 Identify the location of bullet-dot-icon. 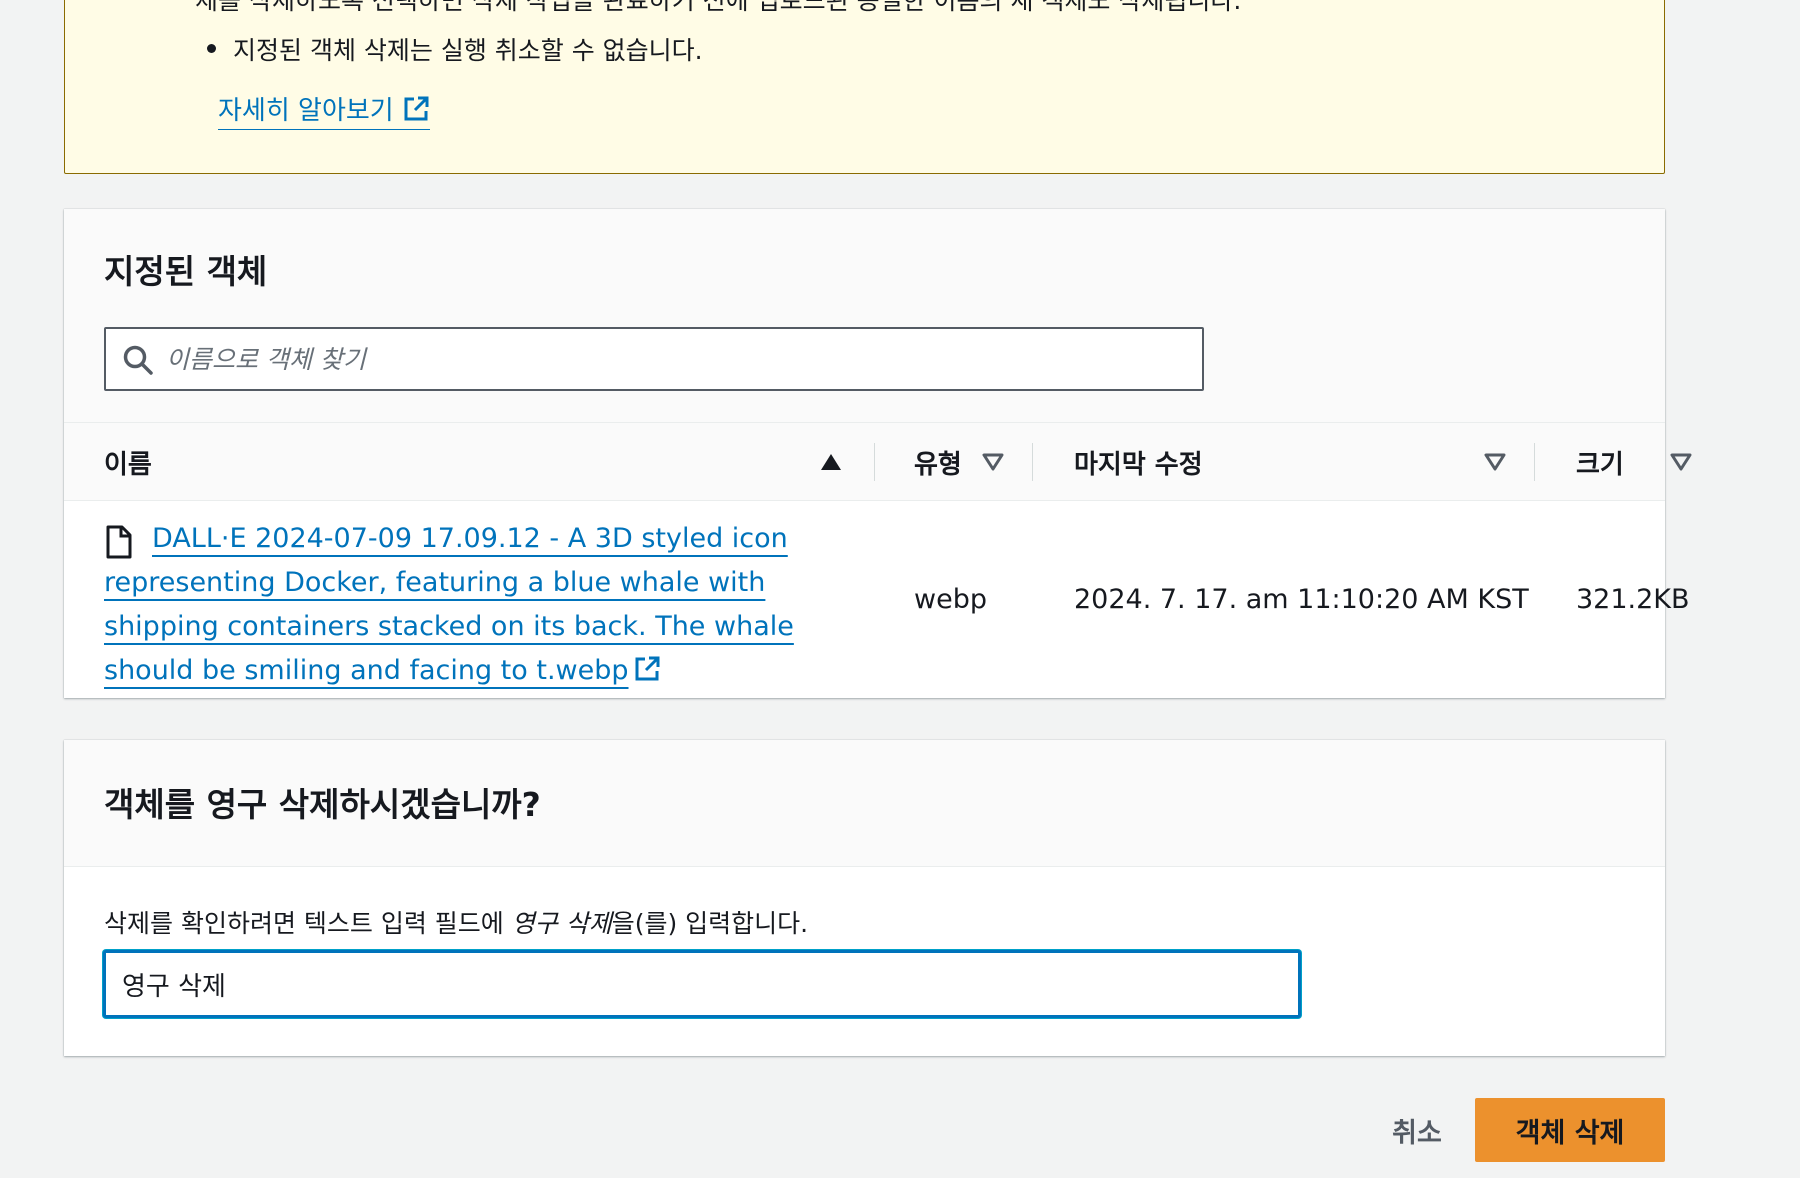
(211, 48).